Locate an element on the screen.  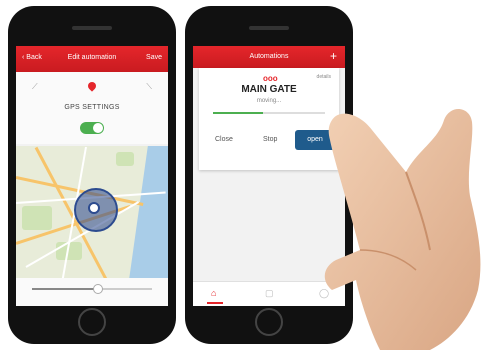
automations-title: Automations is located at coordinates (269, 56).